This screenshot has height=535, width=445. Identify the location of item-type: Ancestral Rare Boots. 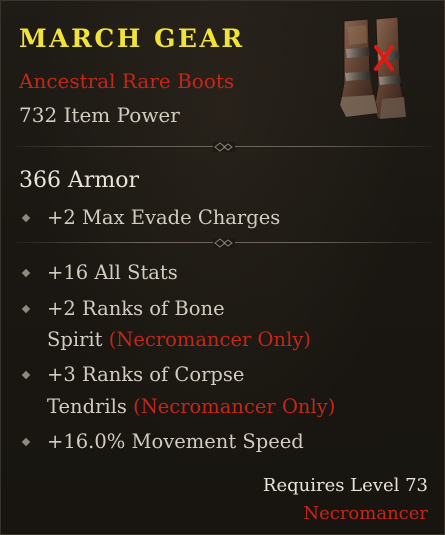
(127, 81).